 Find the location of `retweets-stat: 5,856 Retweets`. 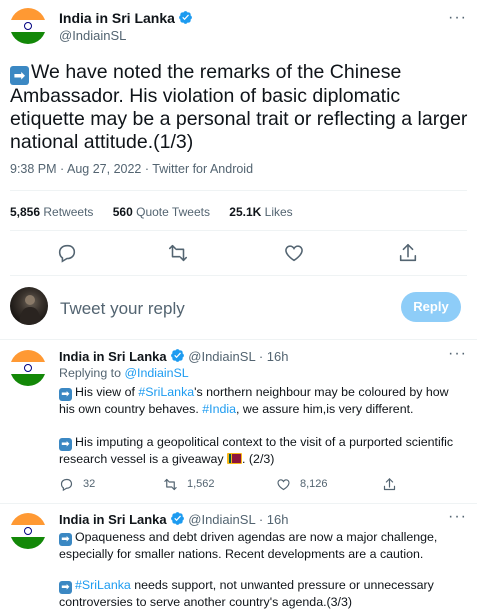

retweets-stat: 5,856 Retweets is located at coordinates (51, 212).